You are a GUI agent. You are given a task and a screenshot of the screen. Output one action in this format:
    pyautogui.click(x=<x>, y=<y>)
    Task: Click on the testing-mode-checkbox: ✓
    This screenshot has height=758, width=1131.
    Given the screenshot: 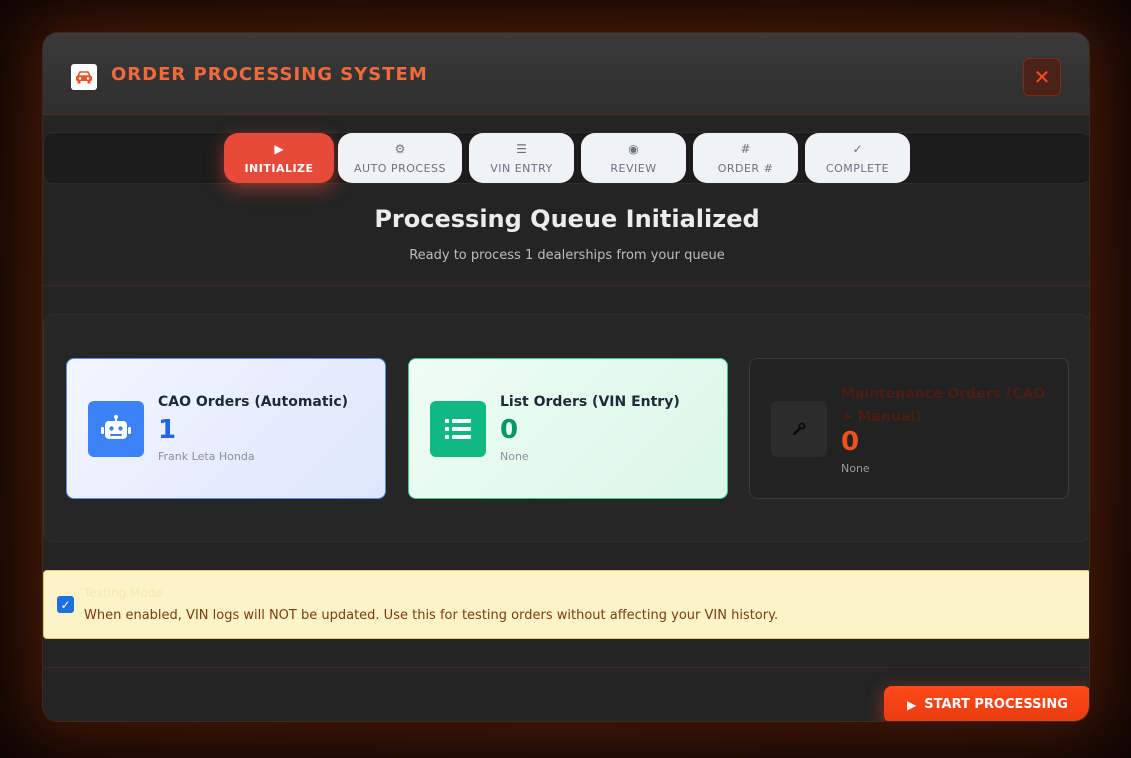 What is the action you would take?
    pyautogui.click(x=65, y=604)
    